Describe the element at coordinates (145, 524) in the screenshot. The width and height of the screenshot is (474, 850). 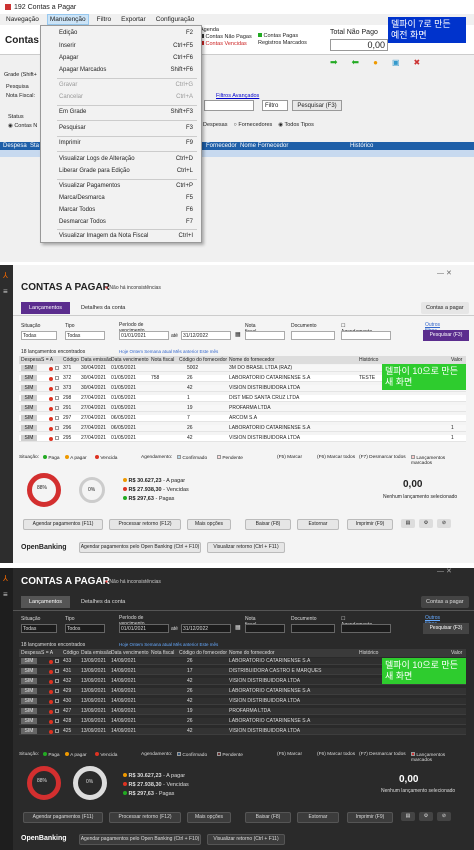
I see `processar-retorno-button: Processar retorno (F12)` at that location.